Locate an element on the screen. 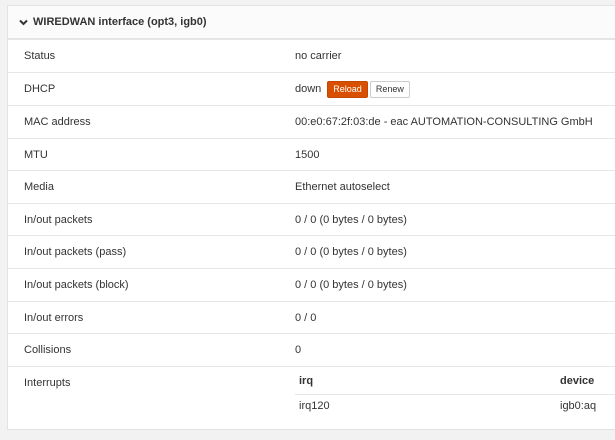  chevron-down-icon is located at coordinates (23, 22).